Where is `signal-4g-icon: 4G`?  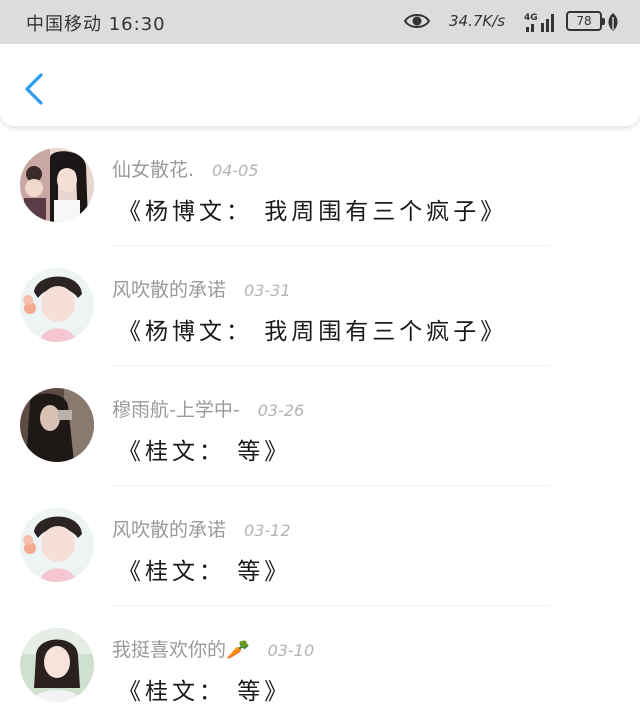 signal-4g-icon: 4G is located at coordinates (539, 22).